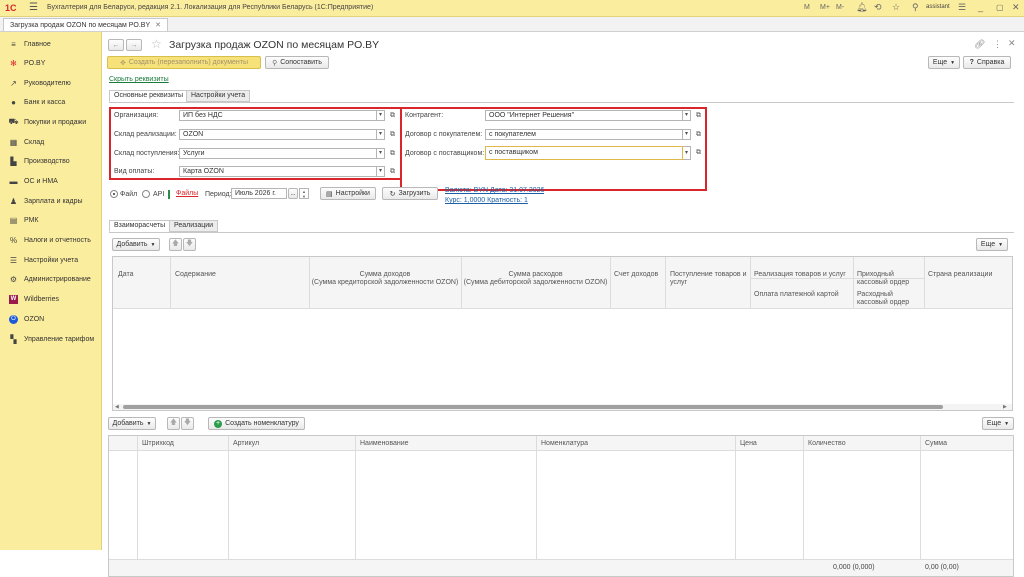  Describe the element at coordinates (936, 443) in the screenshot. I see `col-sum: Сумма` at that location.